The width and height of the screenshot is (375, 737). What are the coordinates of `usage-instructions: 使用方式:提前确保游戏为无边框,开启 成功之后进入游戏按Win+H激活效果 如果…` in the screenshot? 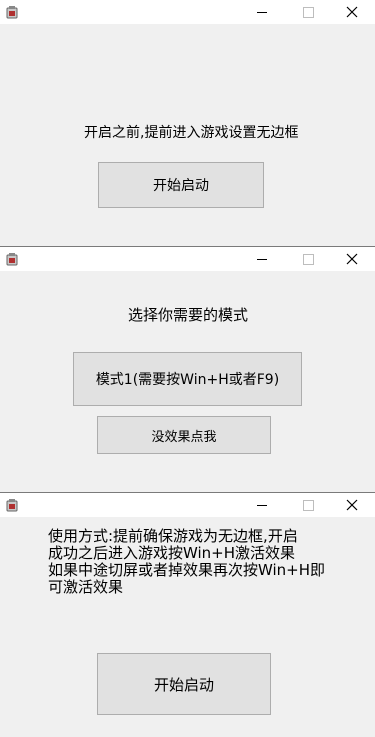 It's located at (187, 561).